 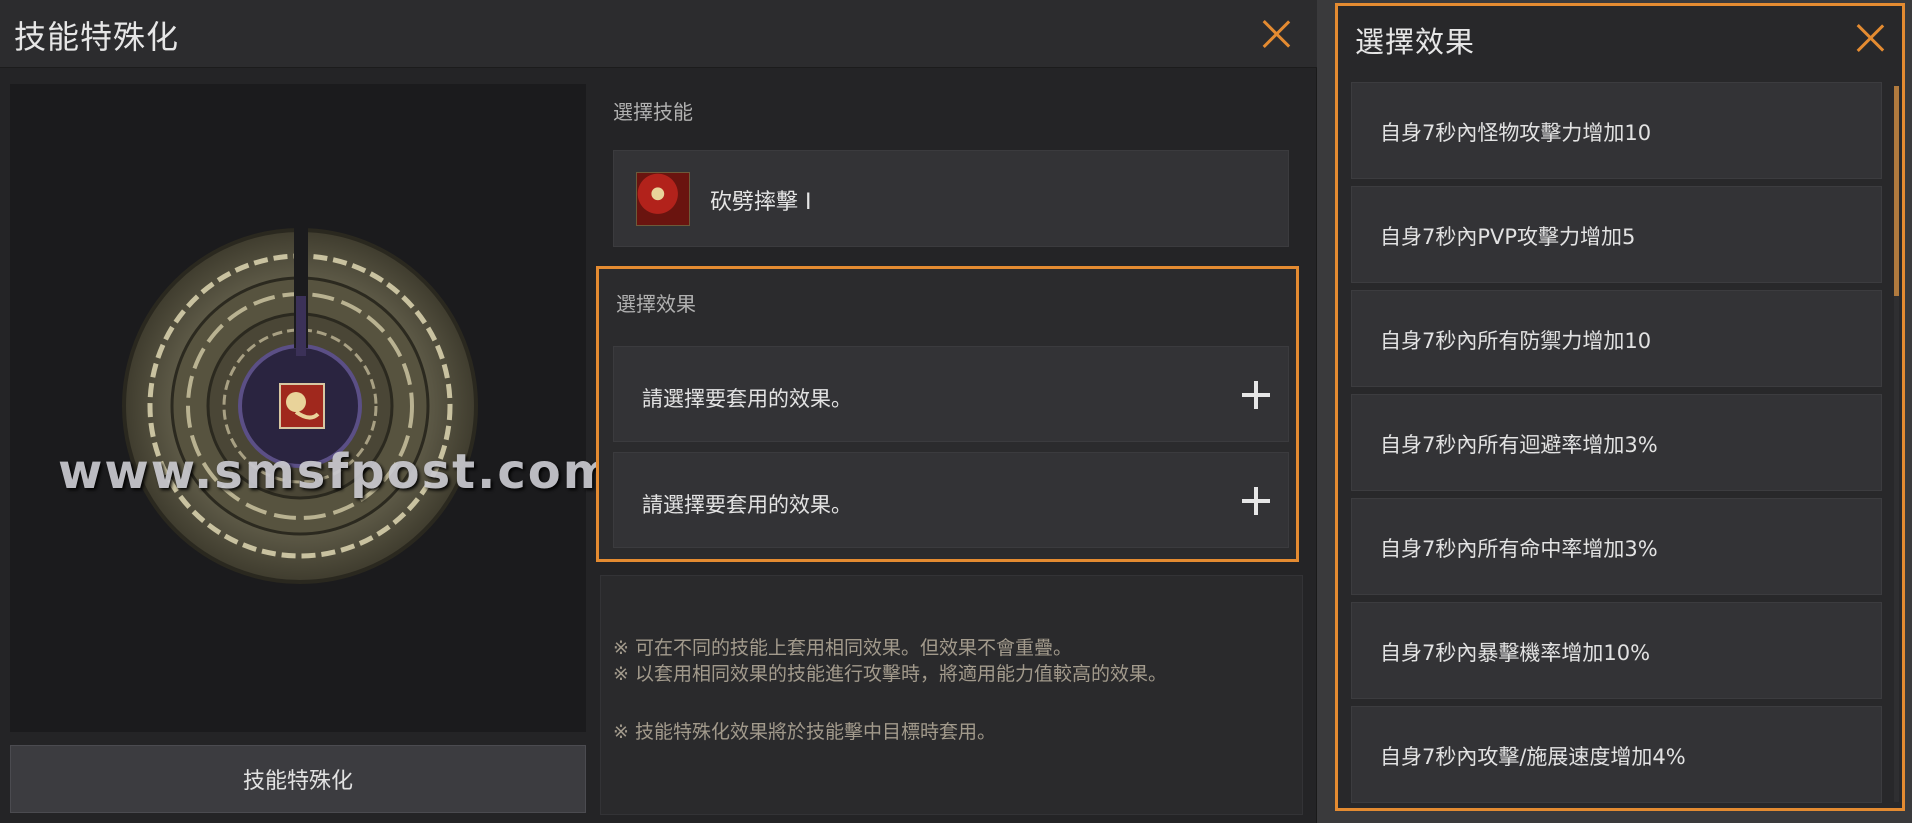 What do you see at coordinates (653, 112) in the screenshot?
I see `select-skill-label: 選擇技能` at bounding box center [653, 112].